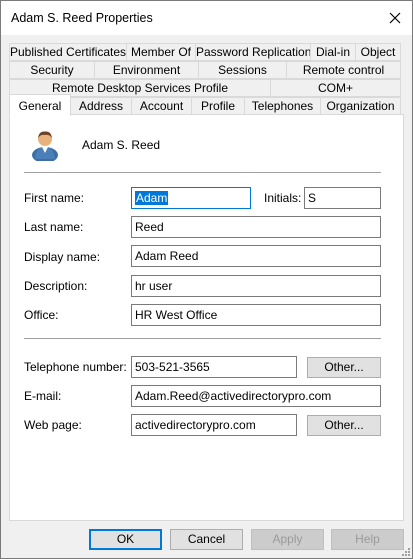 Image resolution: width=413 pixels, height=559 pixels. I want to click on description-label: Description:, so click(56, 286).